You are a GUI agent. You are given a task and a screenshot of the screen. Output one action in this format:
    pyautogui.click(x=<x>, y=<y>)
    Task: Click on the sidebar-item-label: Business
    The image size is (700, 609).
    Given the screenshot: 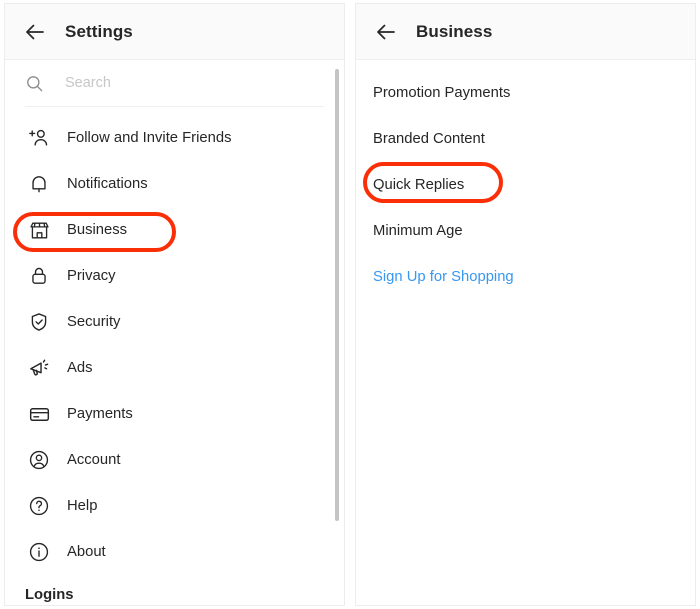 What is the action you would take?
    pyautogui.click(x=97, y=230)
    